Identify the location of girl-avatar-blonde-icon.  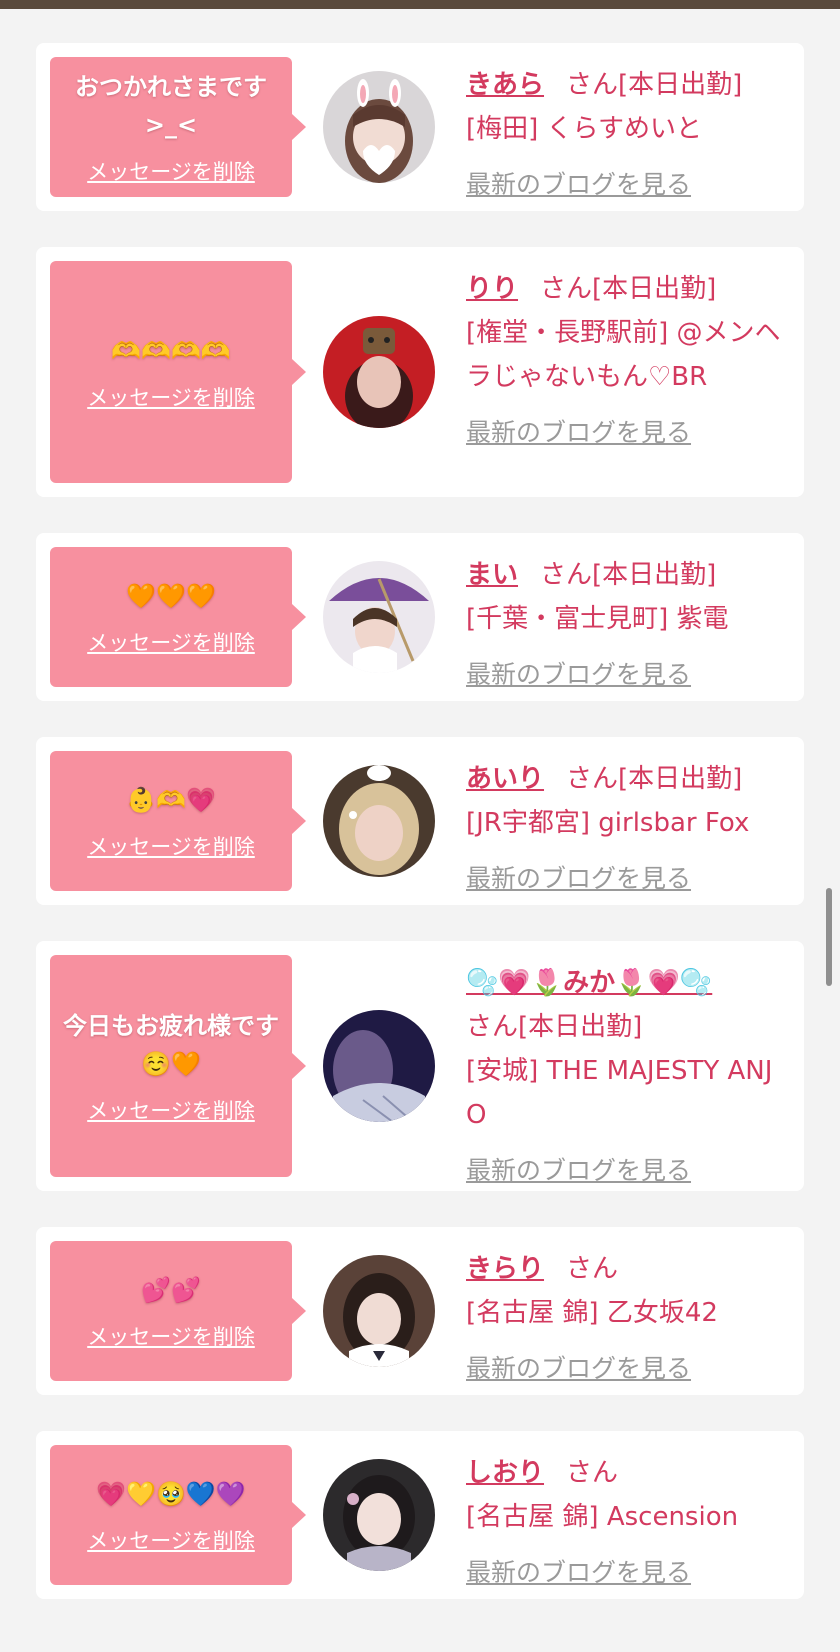
(379, 821).